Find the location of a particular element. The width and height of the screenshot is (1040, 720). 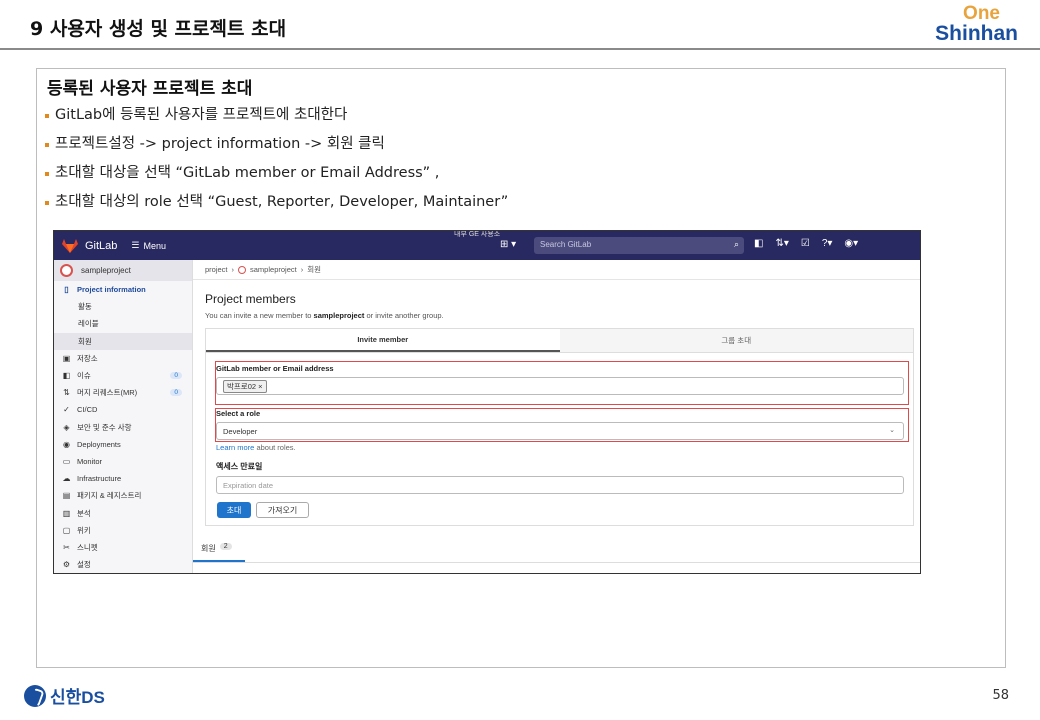

sidebar-item-icon: ✂ is located at coordinates (66, 547).